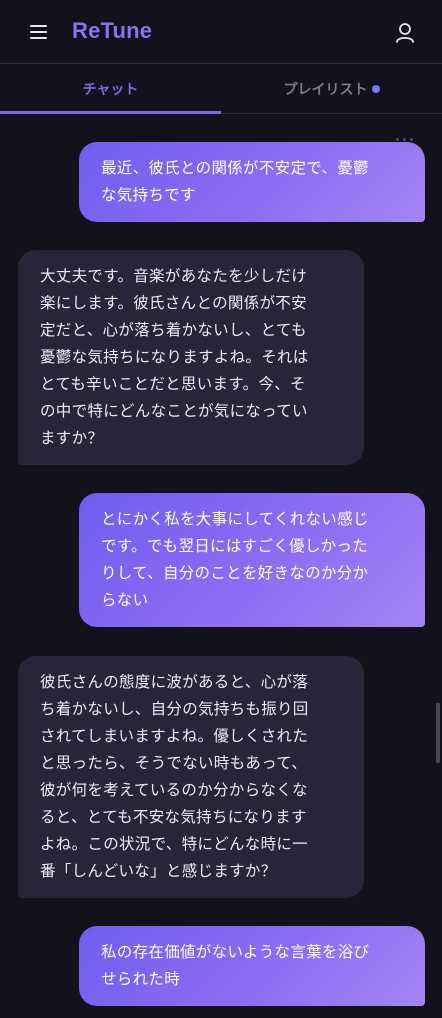 This screenshot has width=442, height=1018. I want to click on tab-bar: チャット プレイリスト, so click(221, 89).